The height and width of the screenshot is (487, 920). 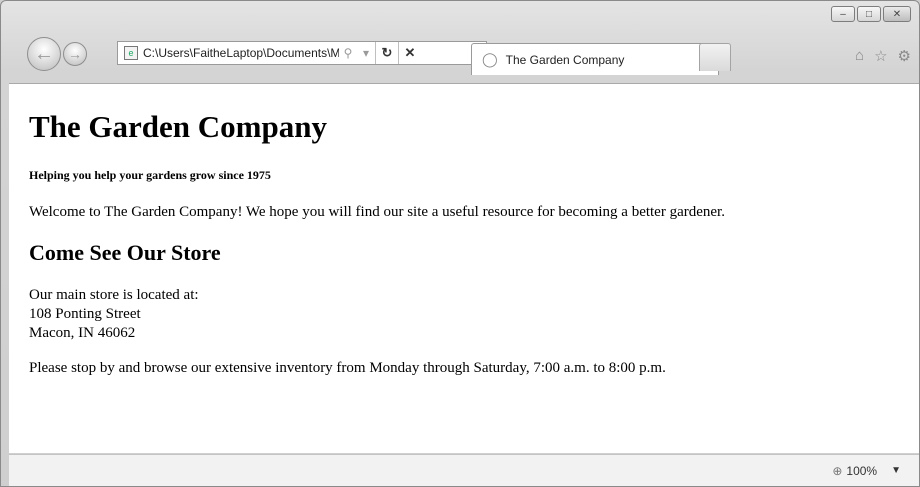 What do you see at coordinates (565, 59) in the screenshot?
I see `tab-title: The Garden Company` at bounding box center [565, 59].